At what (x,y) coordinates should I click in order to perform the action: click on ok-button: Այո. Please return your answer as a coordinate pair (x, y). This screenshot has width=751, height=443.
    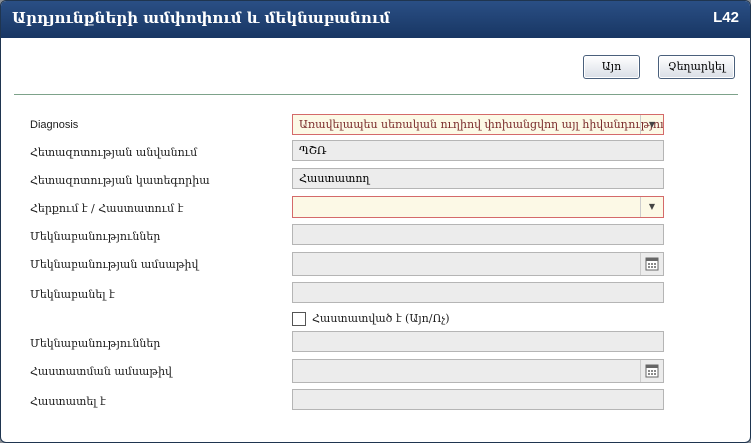
    Looking at the image, I should click on (611, 67).